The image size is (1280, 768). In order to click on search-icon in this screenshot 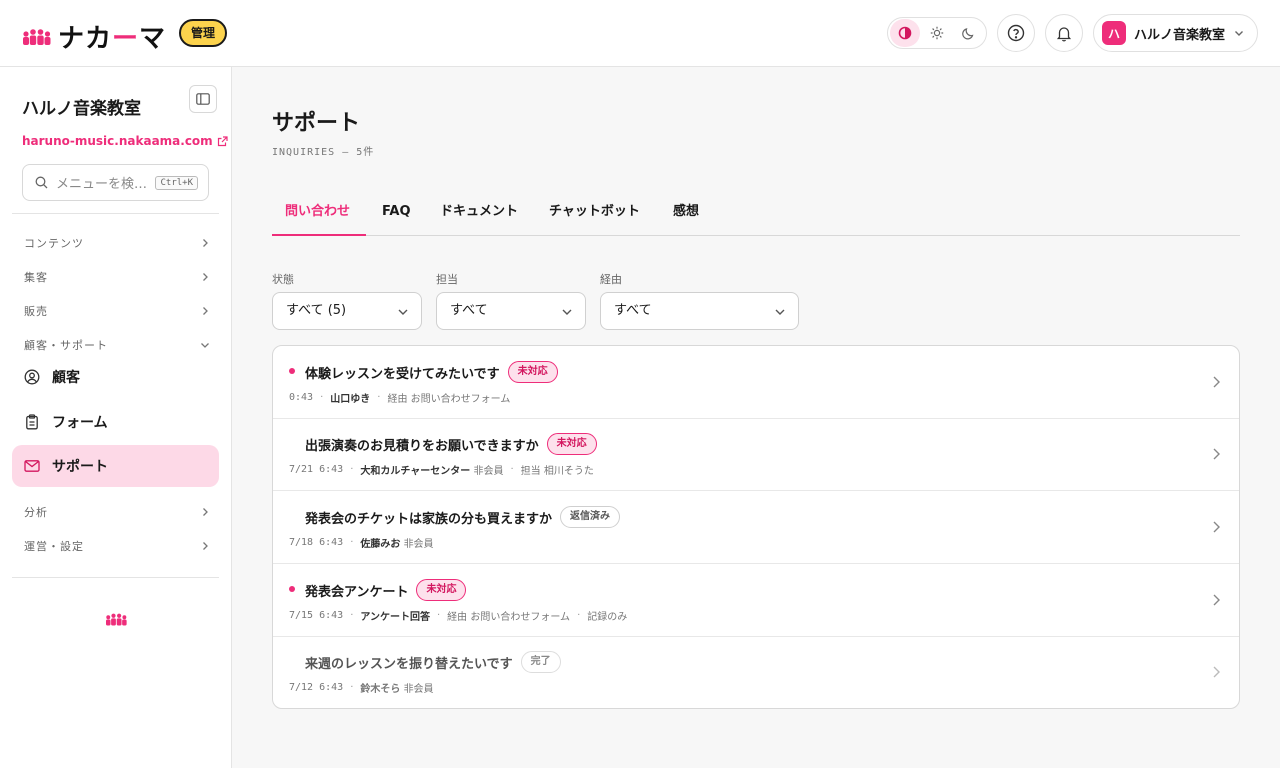, I will do `click(41, 182)`.